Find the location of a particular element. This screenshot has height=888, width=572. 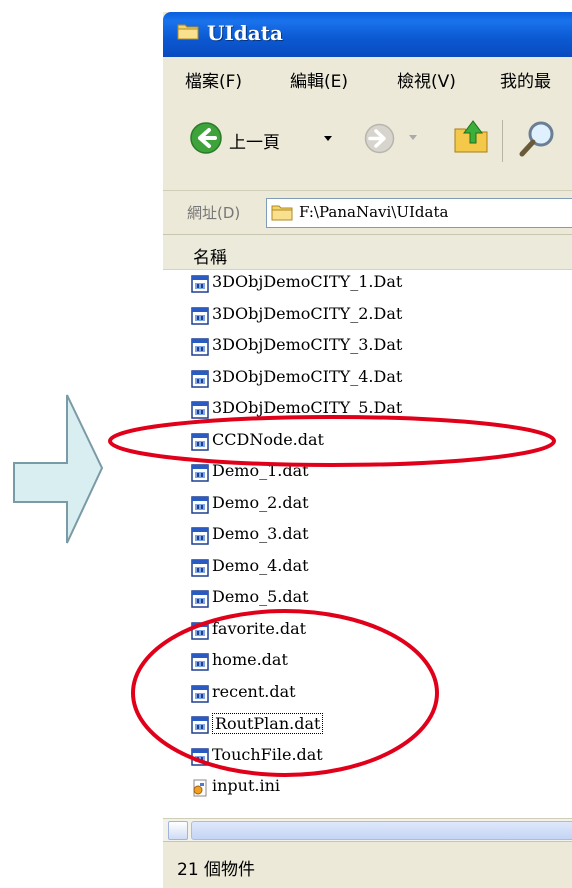

address-path: F:\PanaNavi\UIdata is located at coordinates (374, 212).